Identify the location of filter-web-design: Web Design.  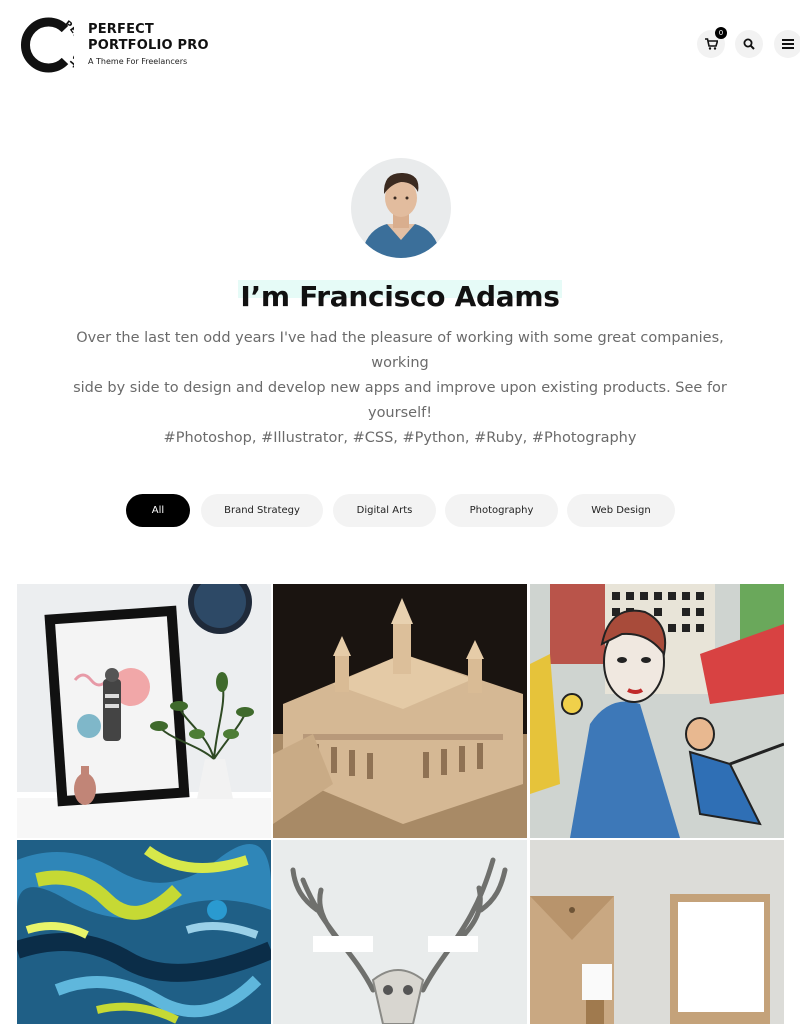
(621, 510).